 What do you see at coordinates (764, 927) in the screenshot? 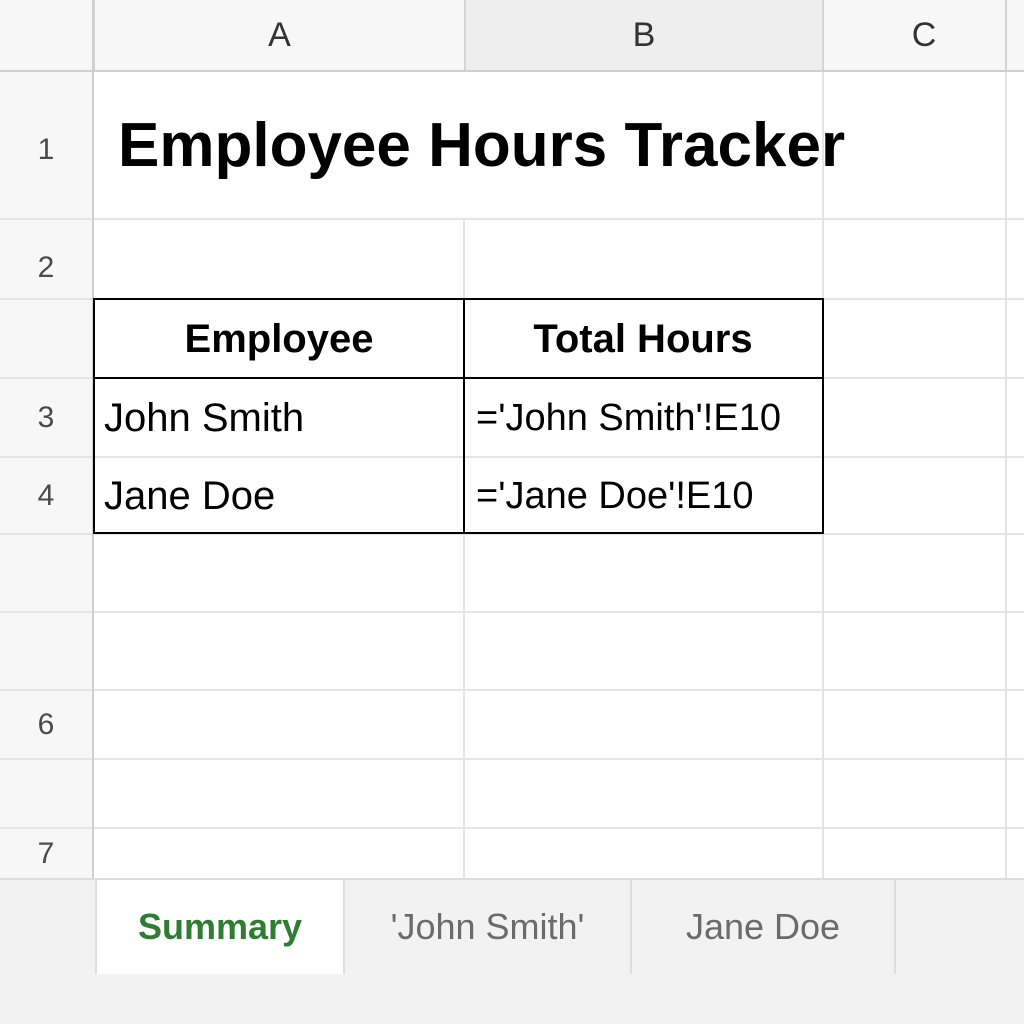
I see `sheet-tab-jane-doe: Jane Doe` at bounding box center [764, 927].